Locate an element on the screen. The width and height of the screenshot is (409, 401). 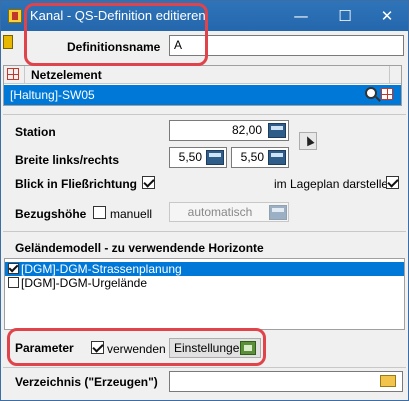
search-icon is located at coordinates (371, 93).